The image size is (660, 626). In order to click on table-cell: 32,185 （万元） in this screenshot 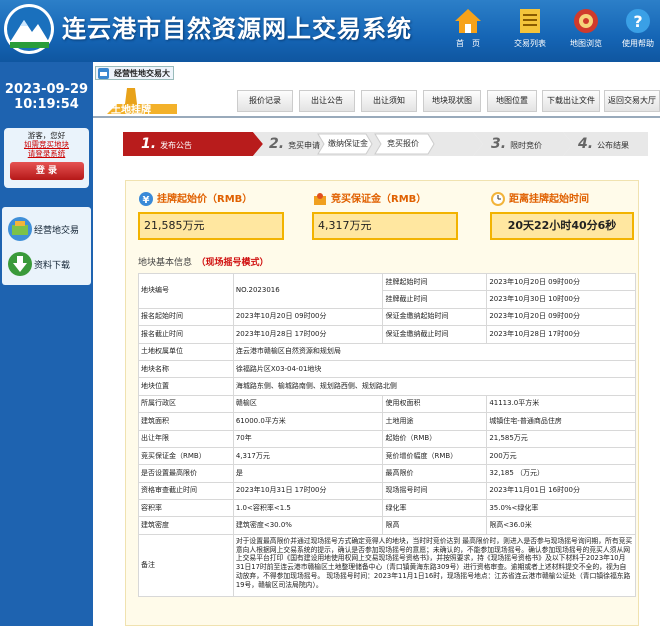, I will do `click(561, 473)`.